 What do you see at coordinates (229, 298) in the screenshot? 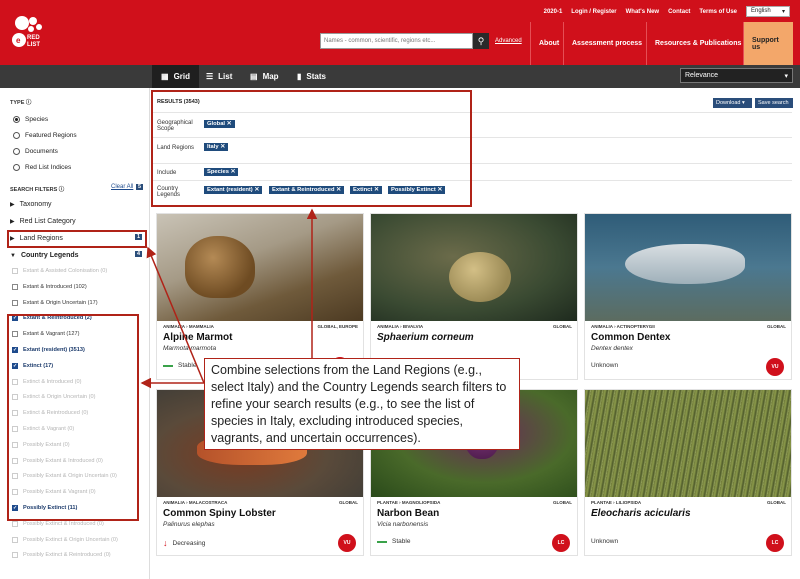
I see `annotation-arrows` at bounding box center [229, 298].